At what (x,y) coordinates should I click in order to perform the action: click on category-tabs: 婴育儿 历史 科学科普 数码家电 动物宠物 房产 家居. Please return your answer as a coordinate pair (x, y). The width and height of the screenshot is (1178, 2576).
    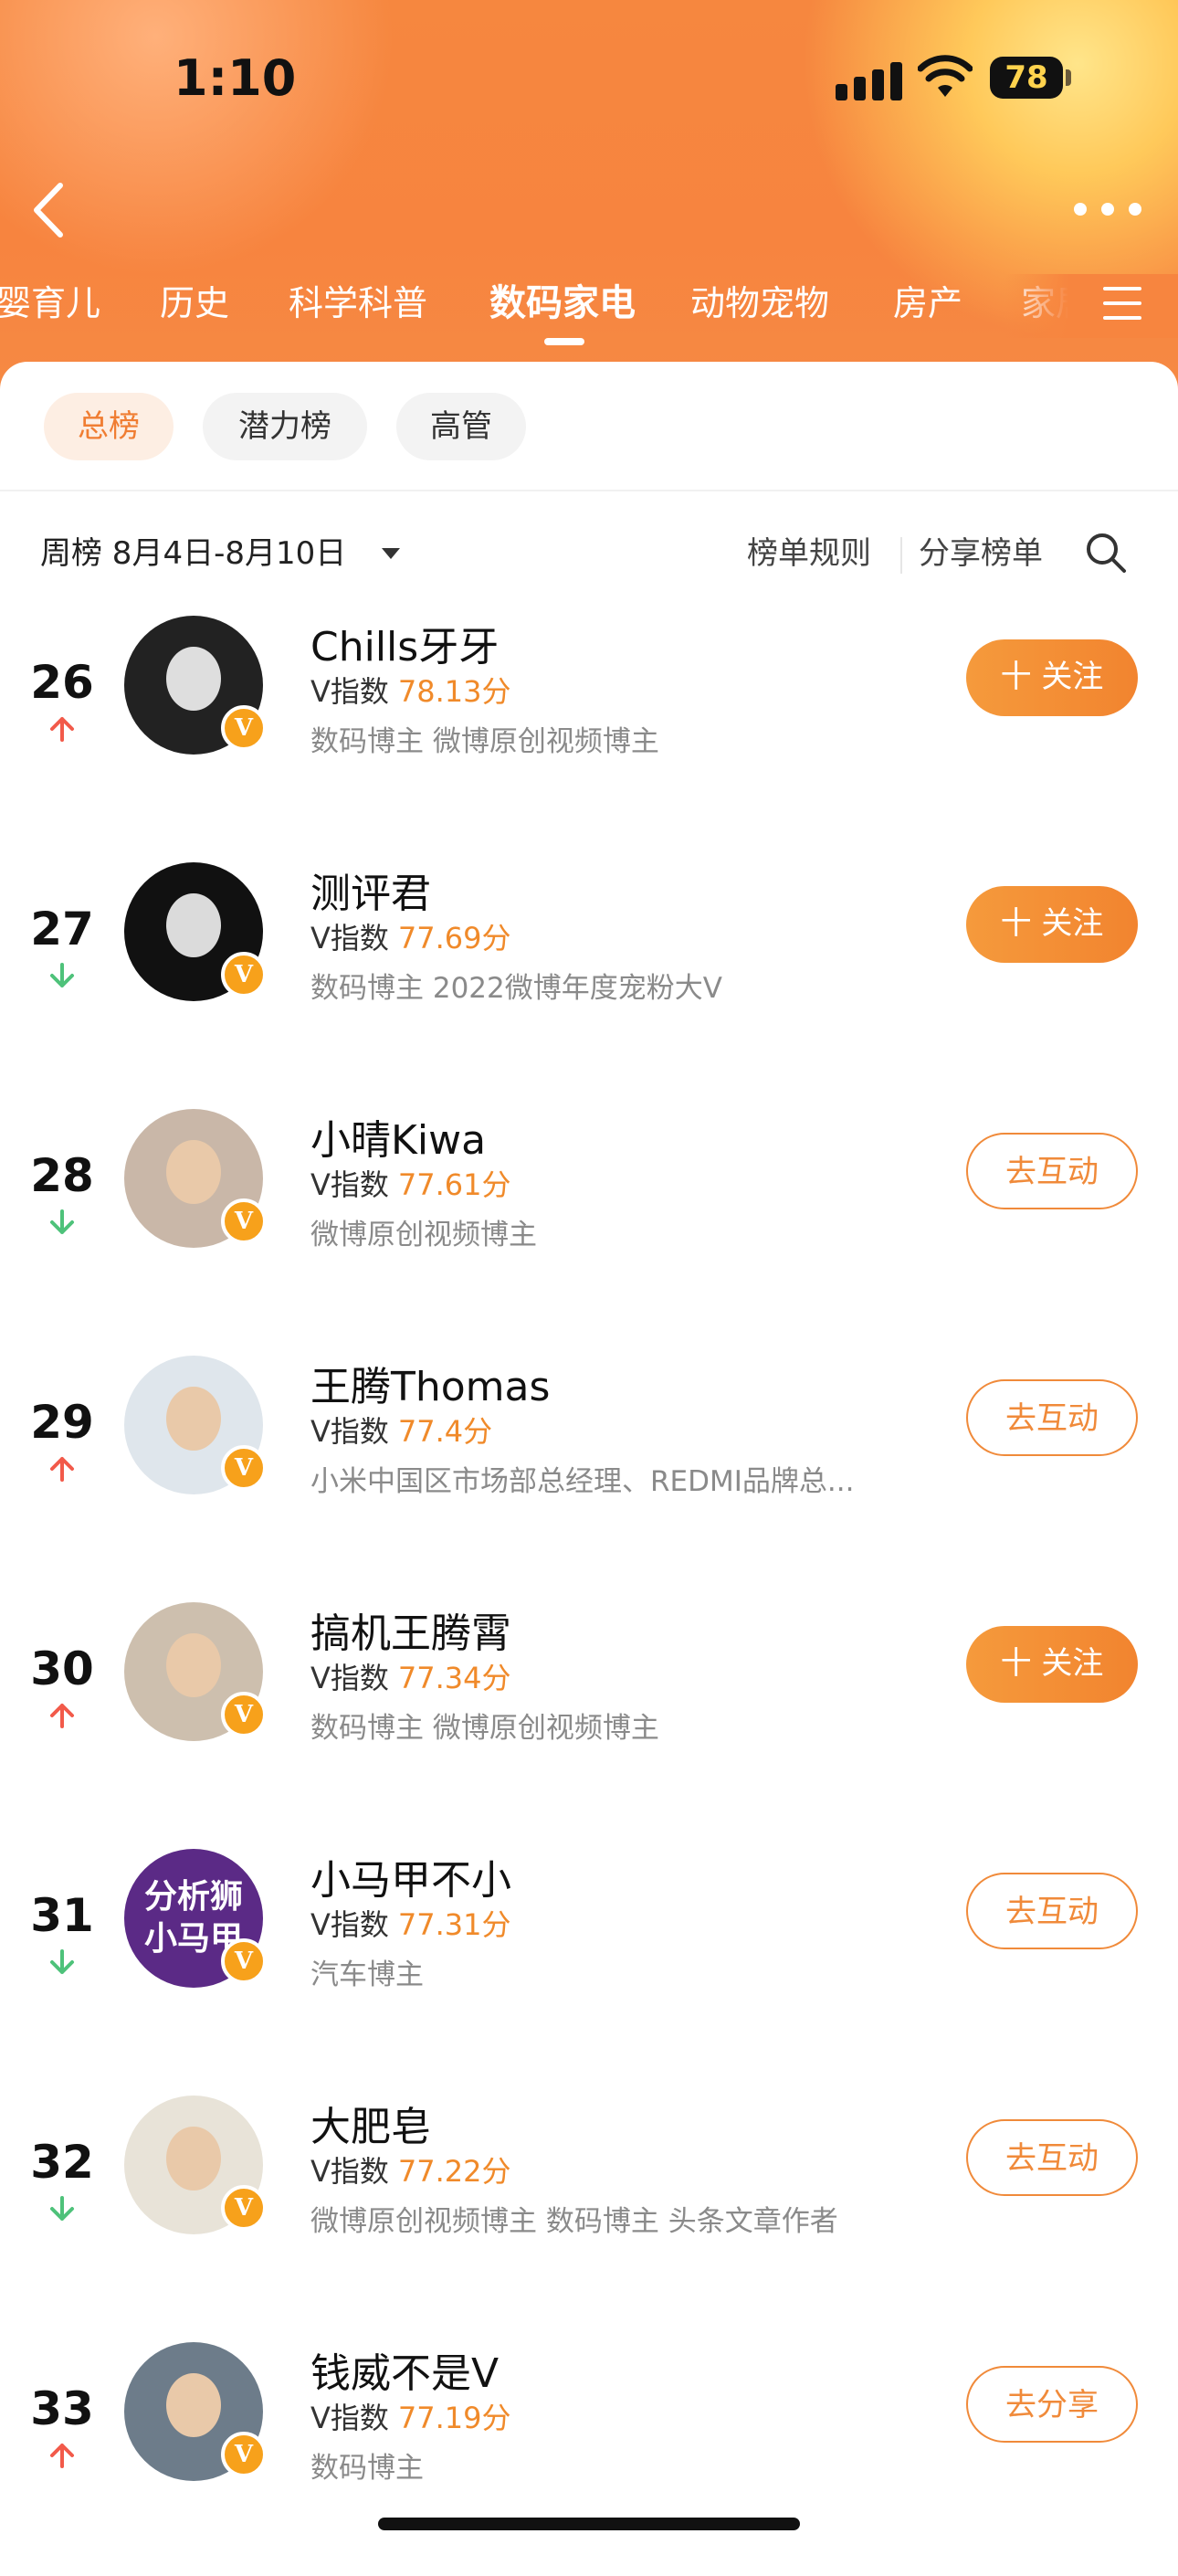
    Looking at the image, I should click on (589, 306).